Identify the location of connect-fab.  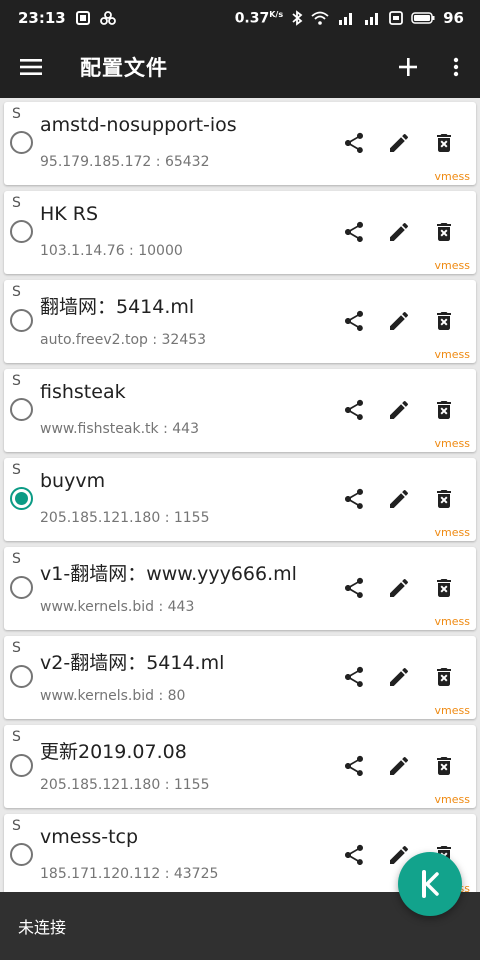
(430, 884).